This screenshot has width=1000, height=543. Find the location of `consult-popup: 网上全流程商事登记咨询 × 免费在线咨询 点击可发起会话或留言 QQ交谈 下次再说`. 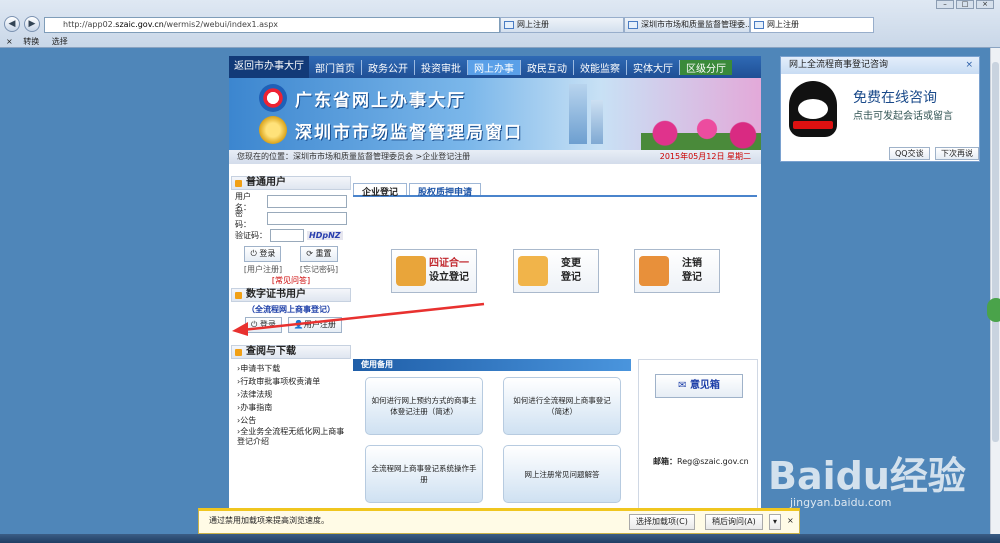

consult-popup: 网上全流程商事登记咨询 × 免费在线咨询 点击可发起会话或留言 QQ交谈 下次再说 is located at coordinates (880, 109).